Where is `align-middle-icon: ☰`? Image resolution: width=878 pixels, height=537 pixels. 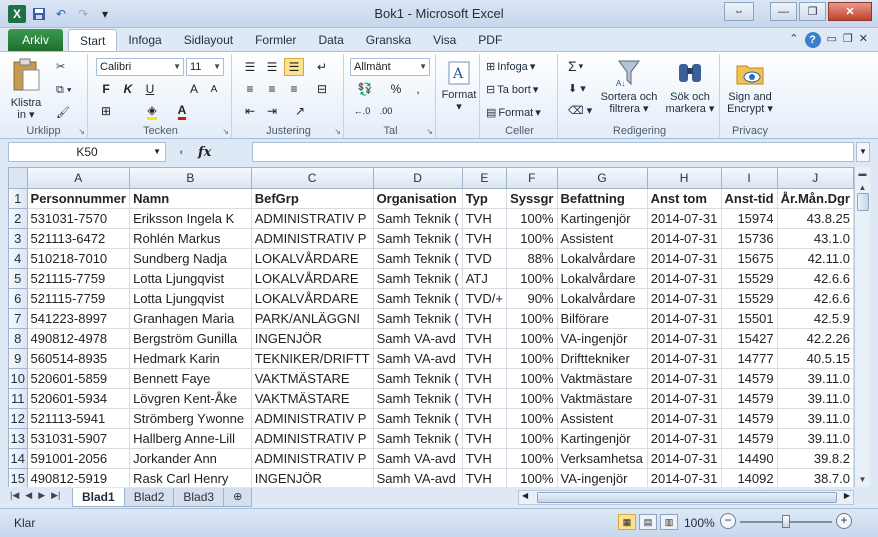 align-middle-icon: ☰ is located at coordinates (272, 67).